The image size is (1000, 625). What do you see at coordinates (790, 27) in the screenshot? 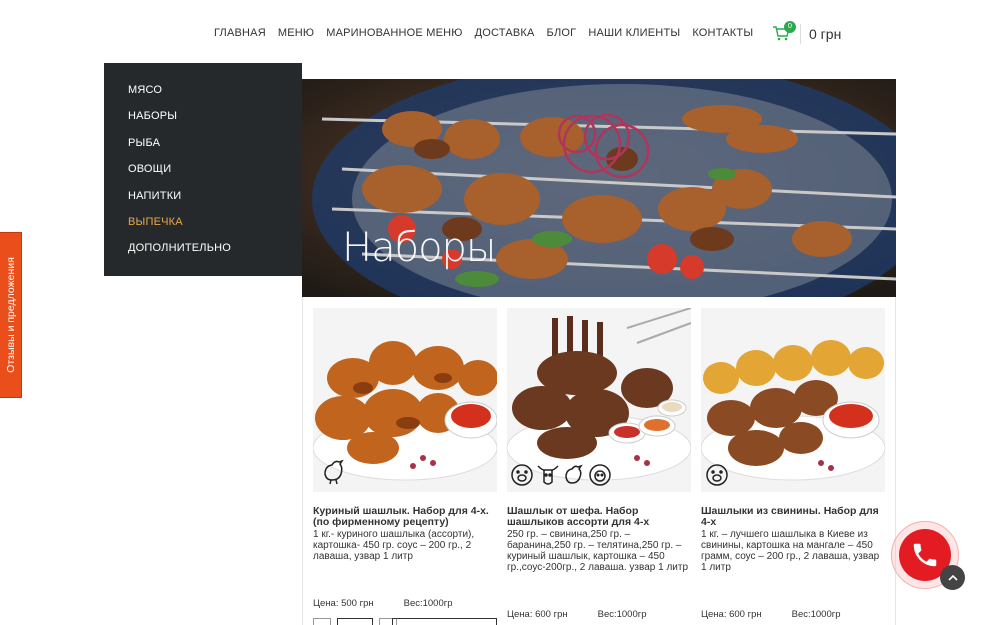
I see `cart-count-badge: 0` at bounding box center [790, 27].